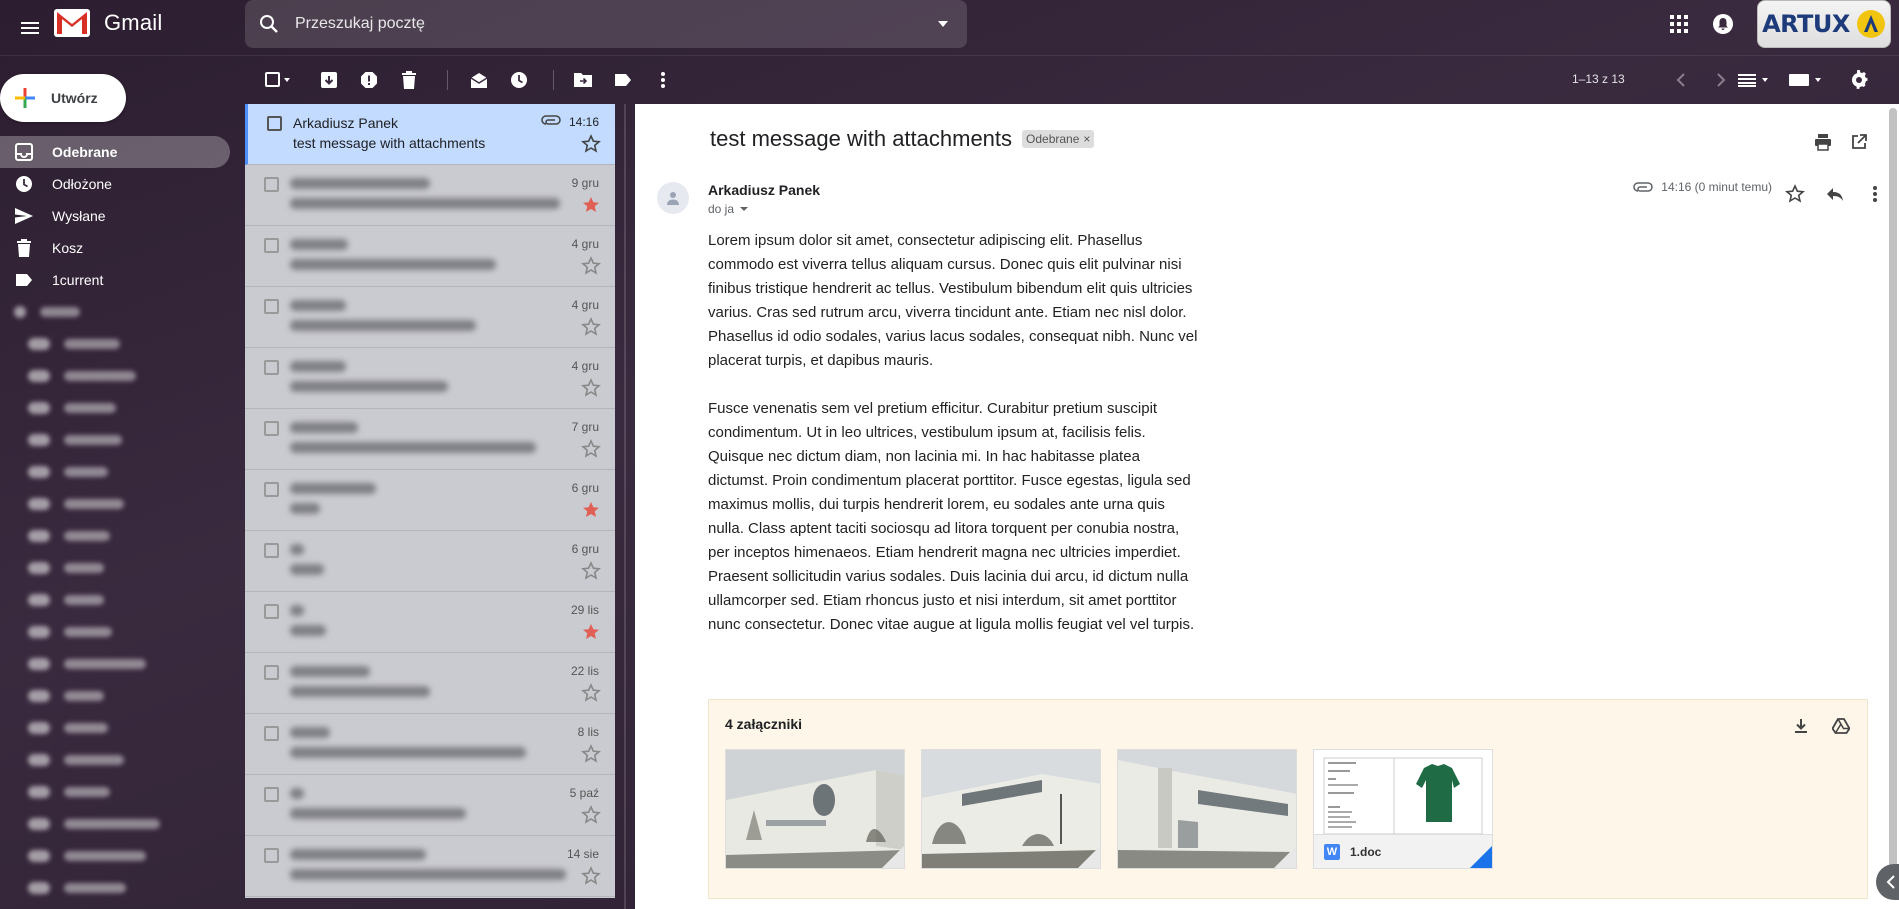  Describe the element at coordinates (1824, 24) in the screenshot. I see `account-switcher: ARTUX` at that location.